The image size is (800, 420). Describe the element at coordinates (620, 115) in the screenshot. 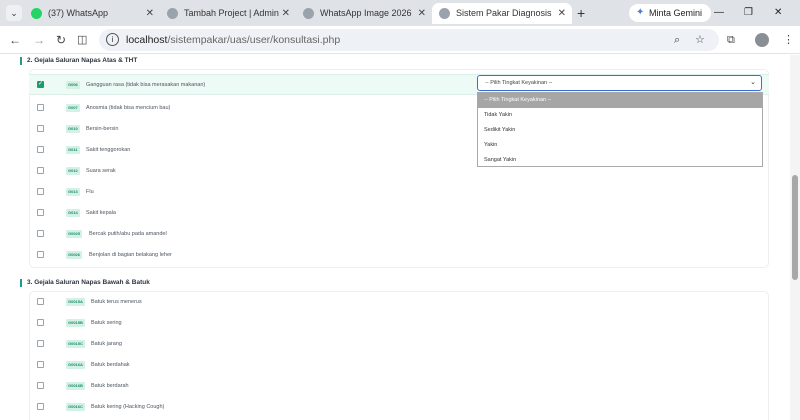

I see `dropdown-option: Tidak Yakin` at that location.